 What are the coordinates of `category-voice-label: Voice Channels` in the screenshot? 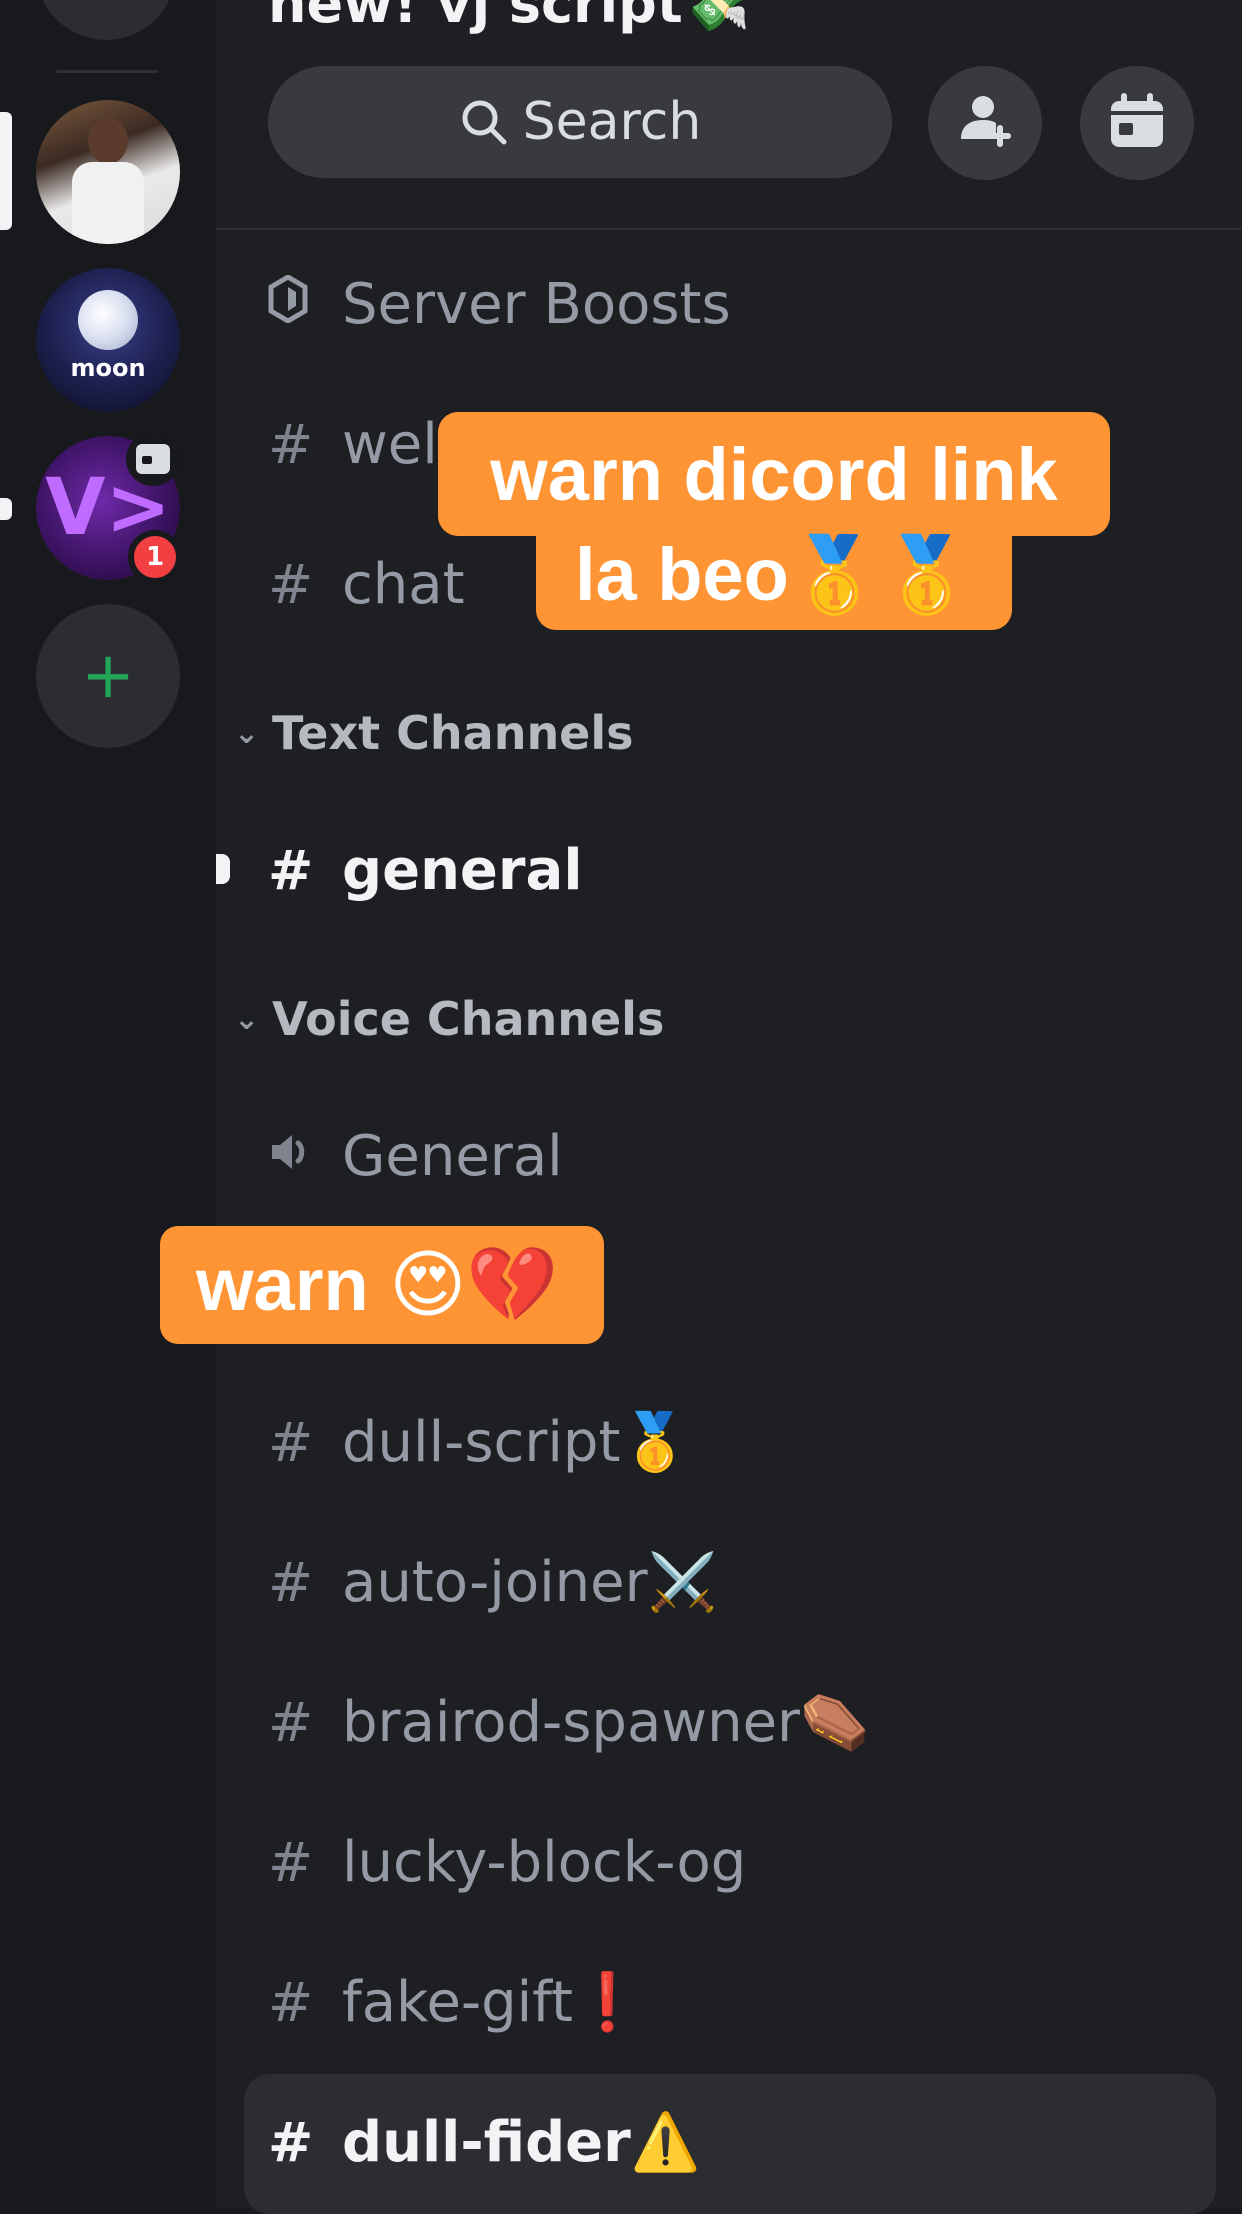 It's located at (468, 1019).